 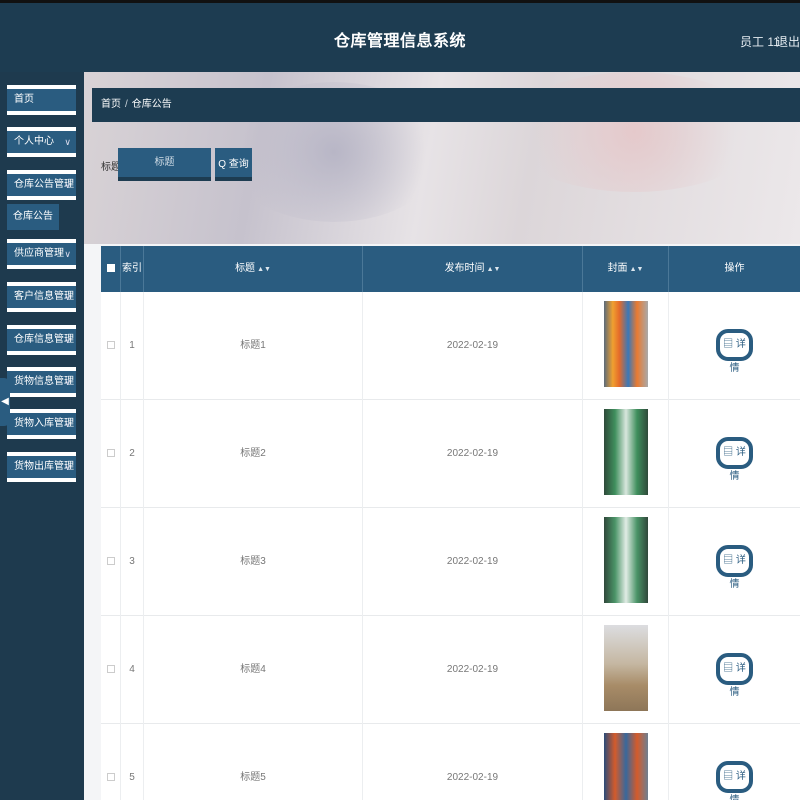 I want to click on row-index: 4, so click(x=132, y=670).